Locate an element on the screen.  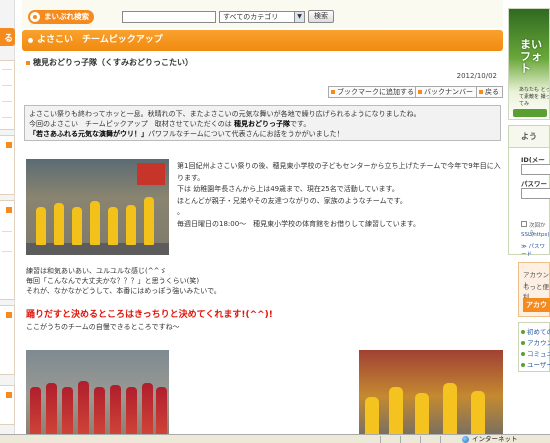
left-sidebar-tab: る is located at coordinates (7, 37).